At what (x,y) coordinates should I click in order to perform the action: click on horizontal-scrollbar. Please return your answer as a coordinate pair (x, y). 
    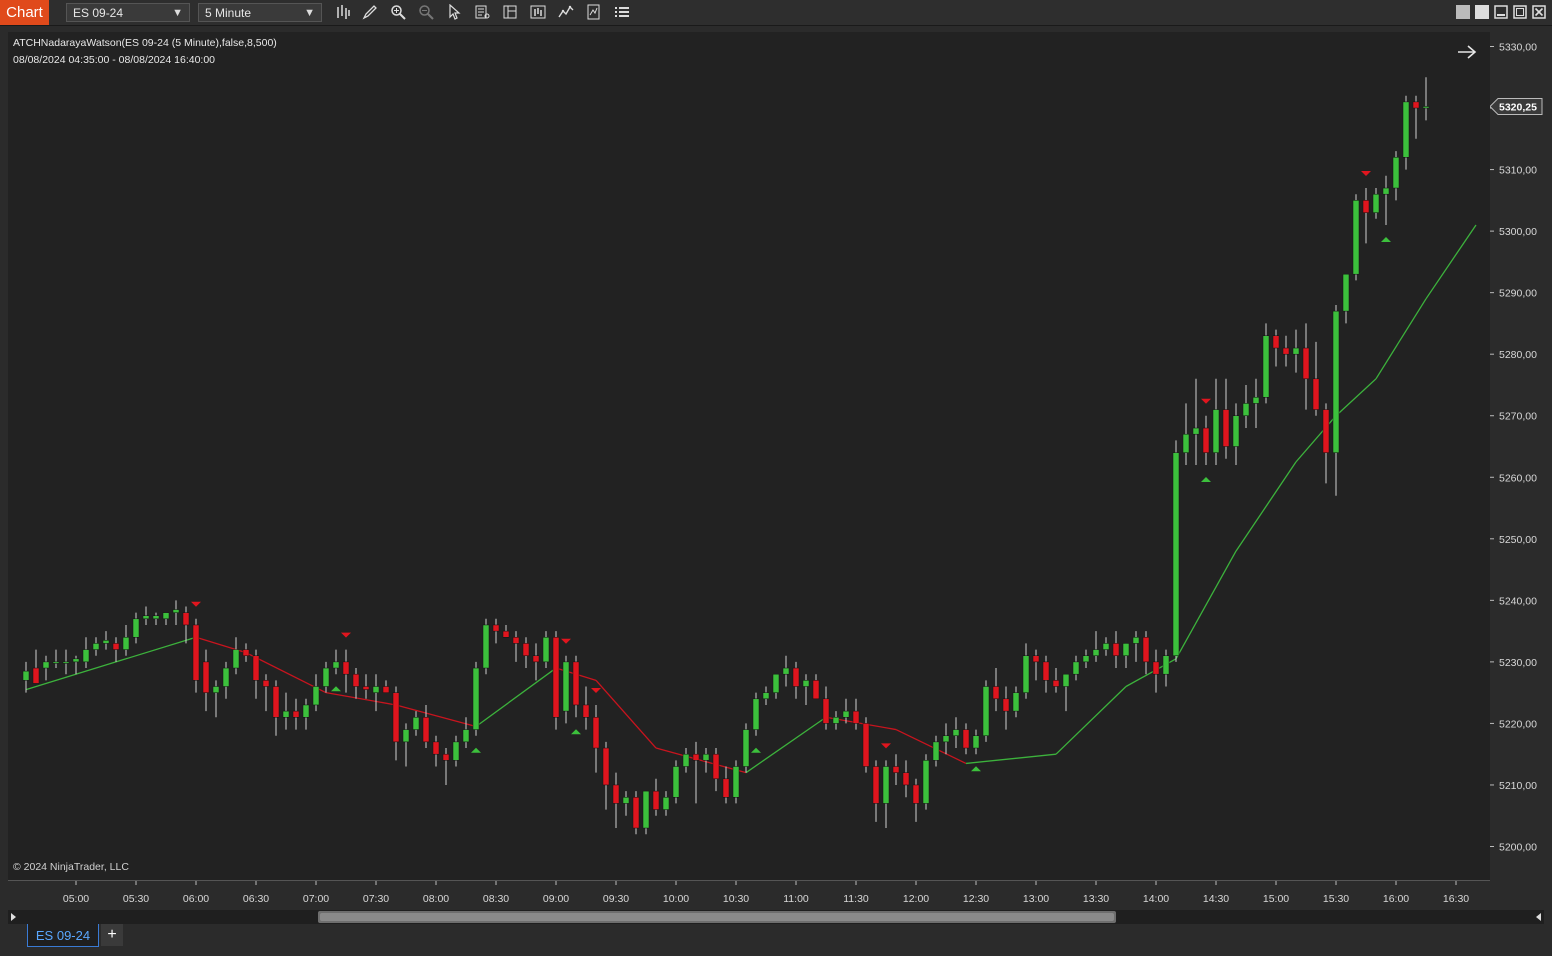
    Looking at the image, I should click on (776, 917).